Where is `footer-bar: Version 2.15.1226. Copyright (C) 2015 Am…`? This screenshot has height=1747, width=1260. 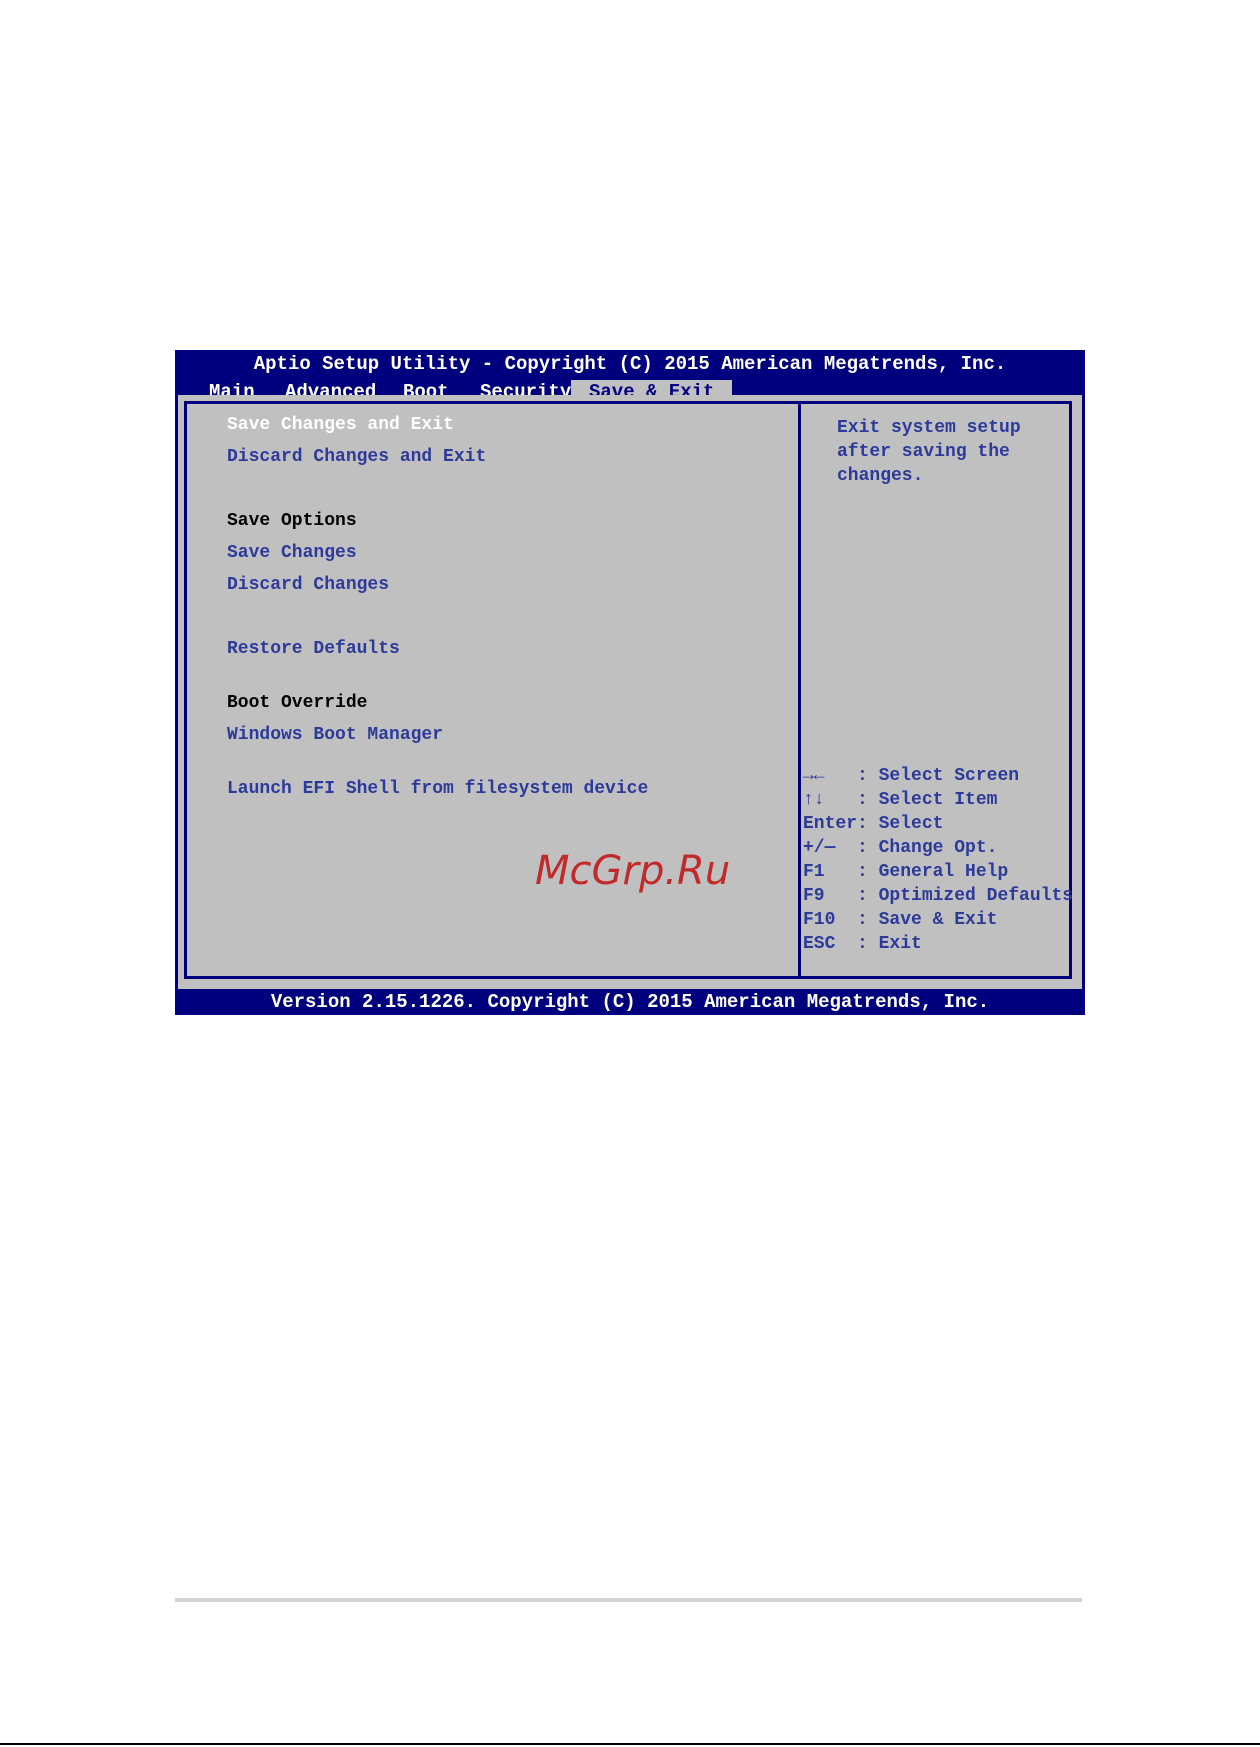 footer-bar: Version 2.15.1226. Copyright (C) 2015 Am… is located at coordinates (630, 1002).